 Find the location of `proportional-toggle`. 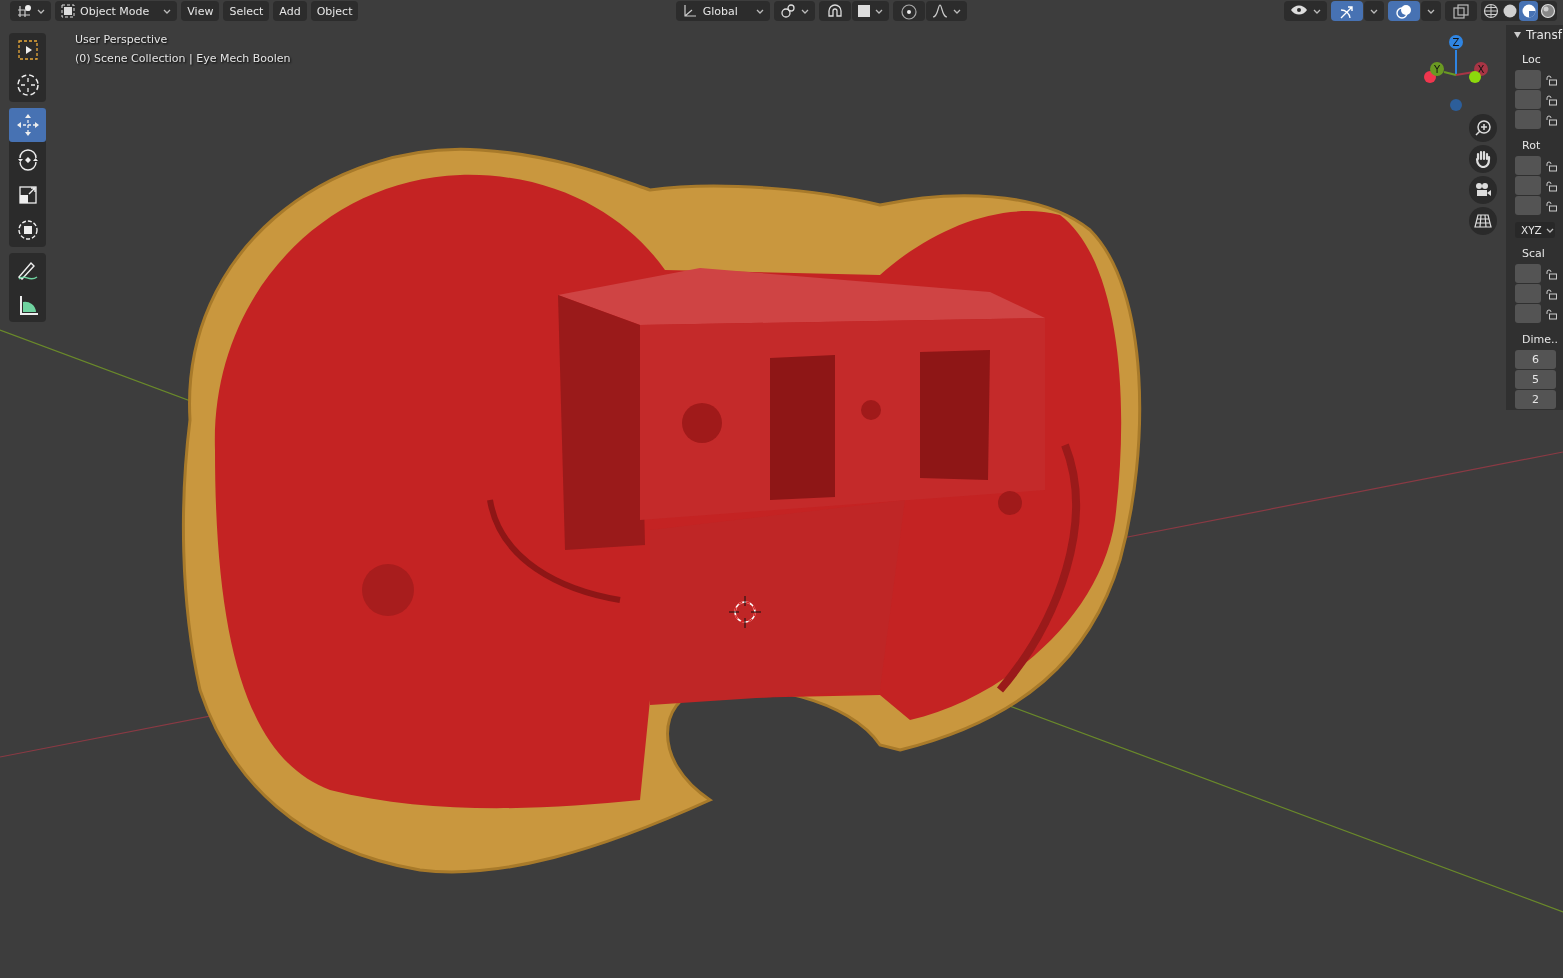

proportional-toggle is located at coordinates (908, 11).